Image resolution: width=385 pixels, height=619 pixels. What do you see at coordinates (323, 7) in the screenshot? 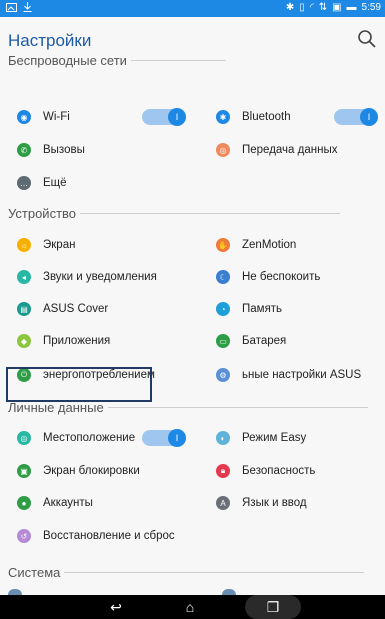
I see `data-transfer-icon: ⇅` at bounding box center [323, 7].